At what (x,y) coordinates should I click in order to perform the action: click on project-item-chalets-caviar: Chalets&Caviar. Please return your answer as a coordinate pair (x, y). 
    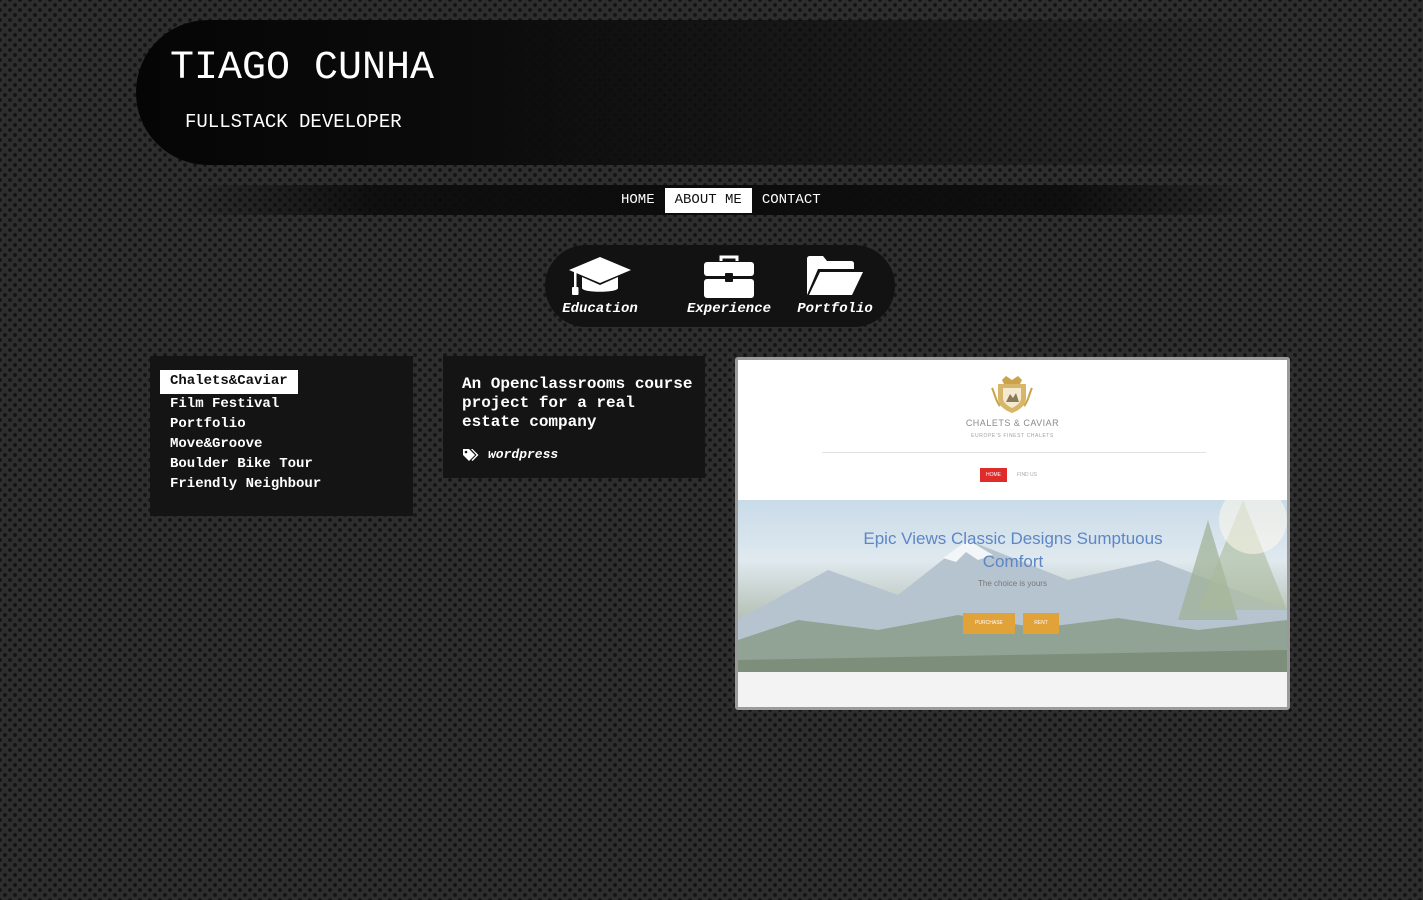
    Looking at the image, I should click on (229, 382).